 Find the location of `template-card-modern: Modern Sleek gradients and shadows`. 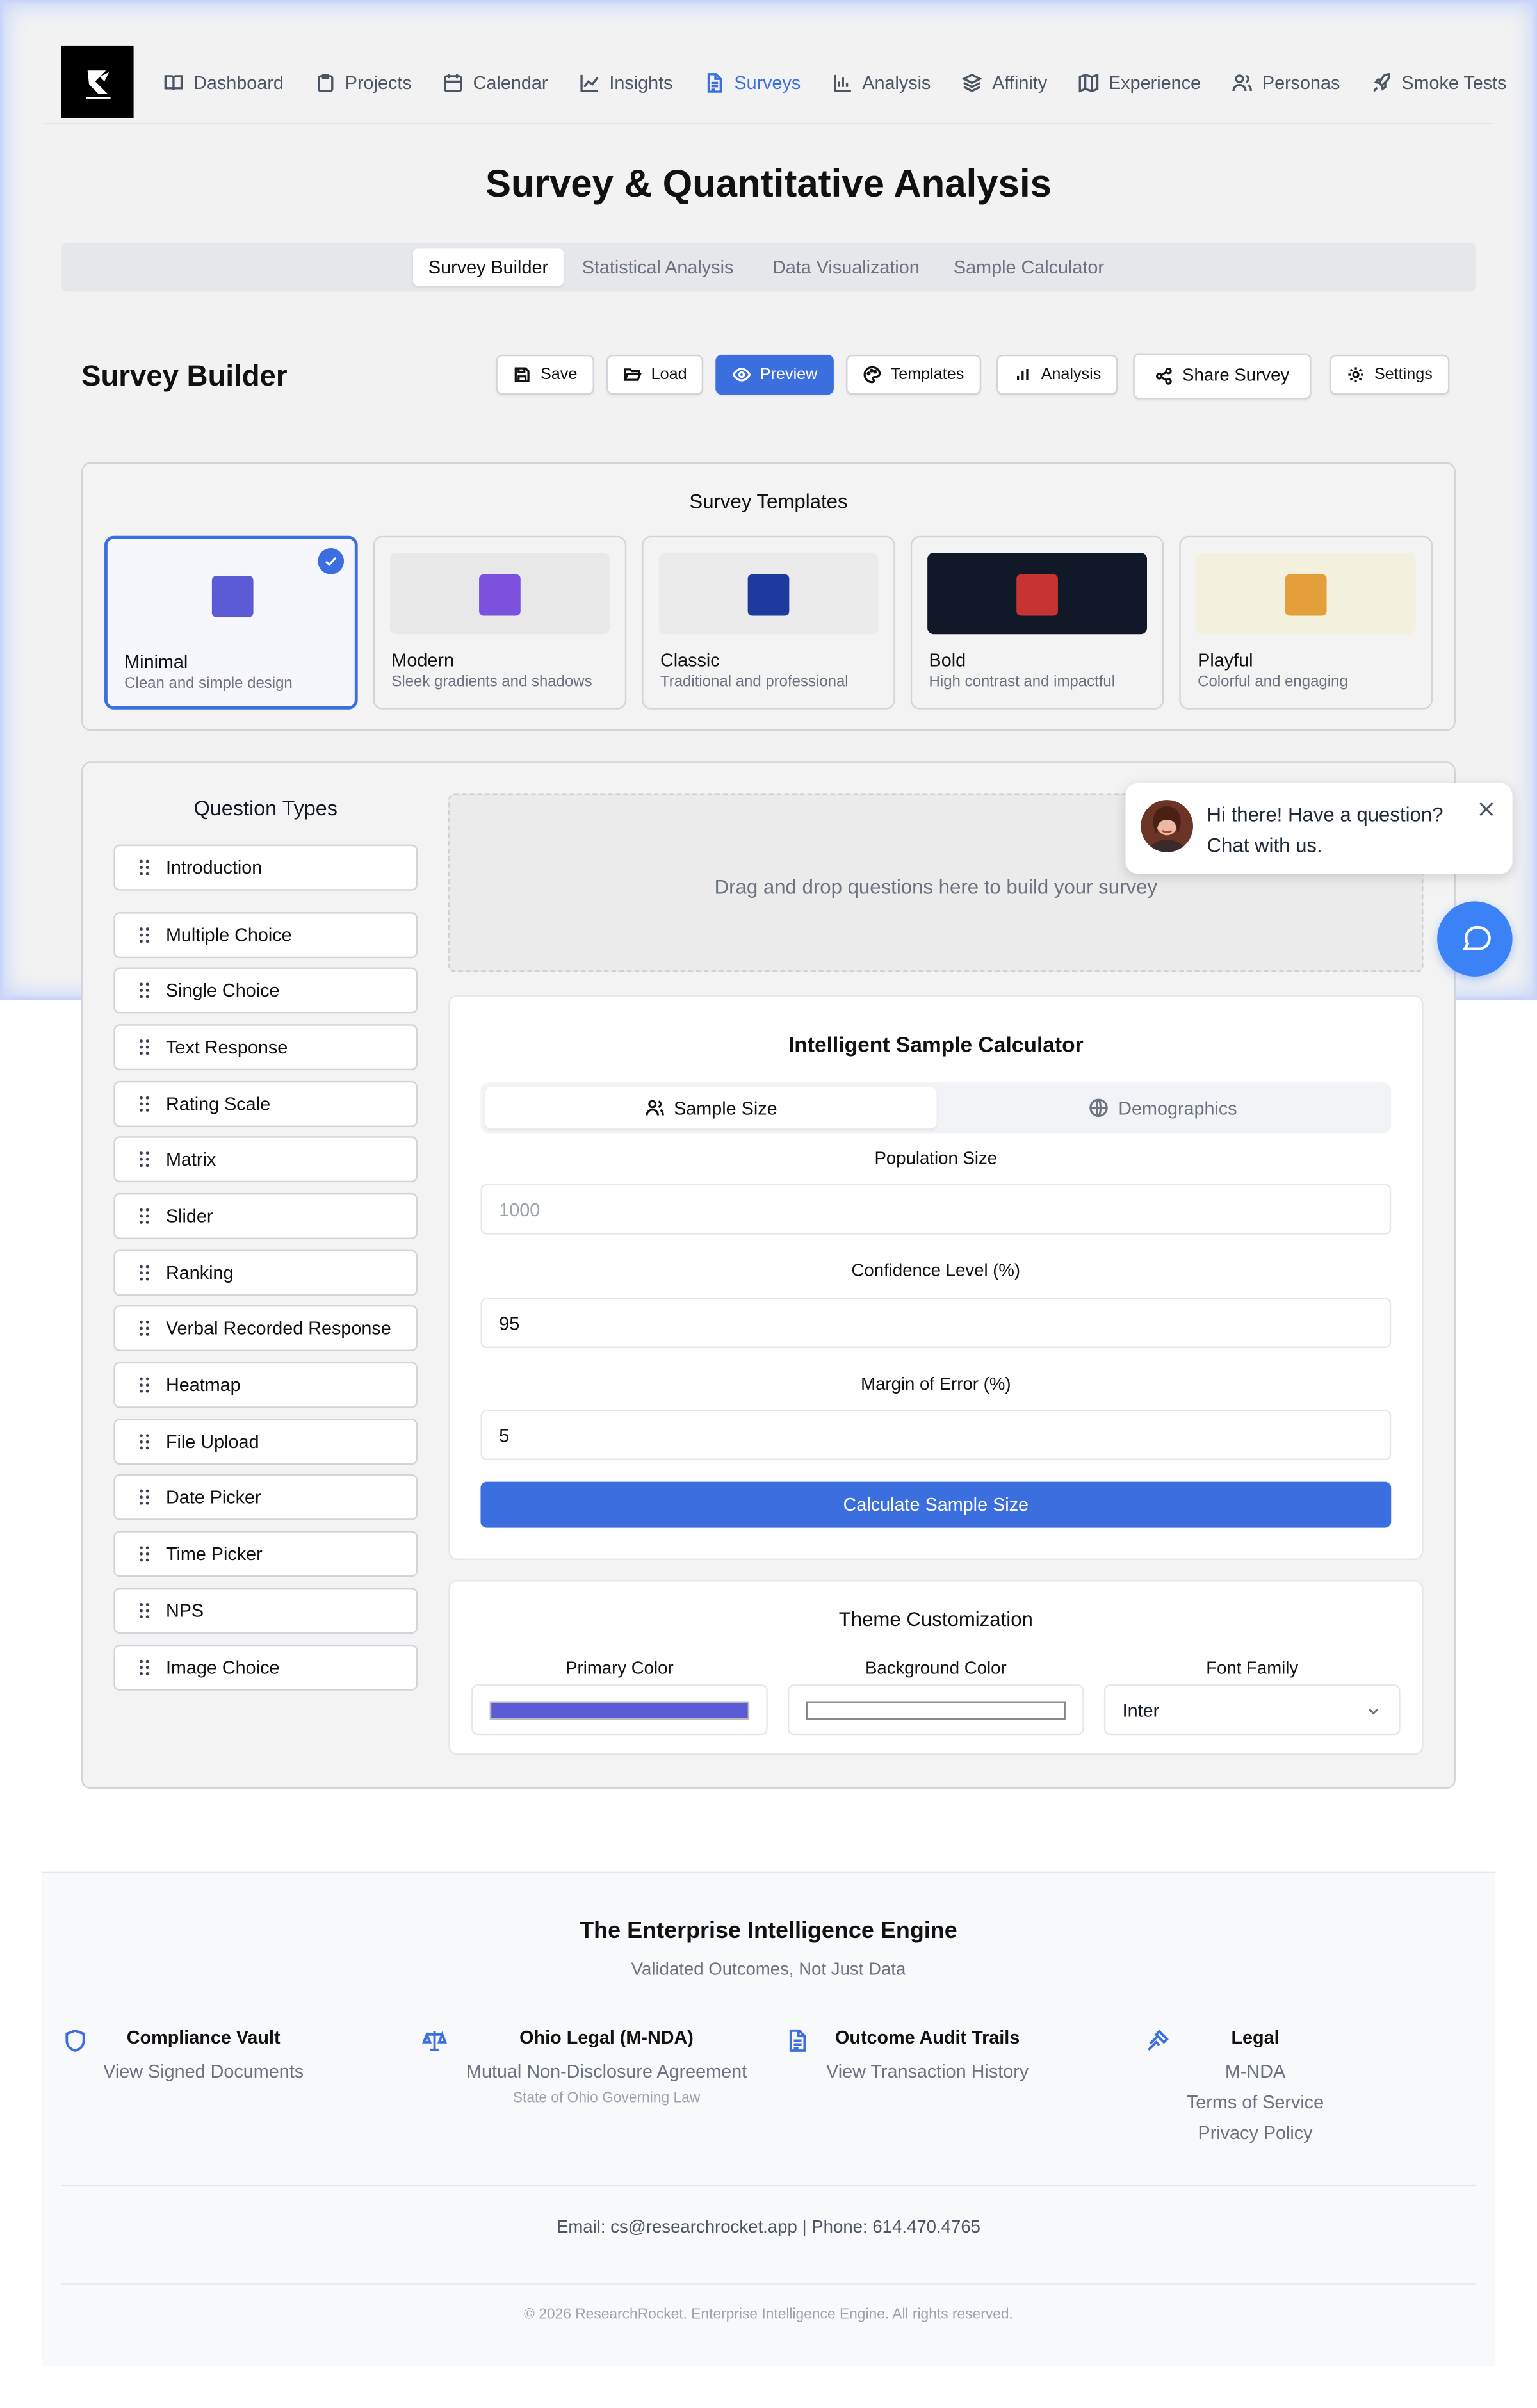

template-card-modern: Modern Sleek gradients and shadows is located at coordinates (500, 622).